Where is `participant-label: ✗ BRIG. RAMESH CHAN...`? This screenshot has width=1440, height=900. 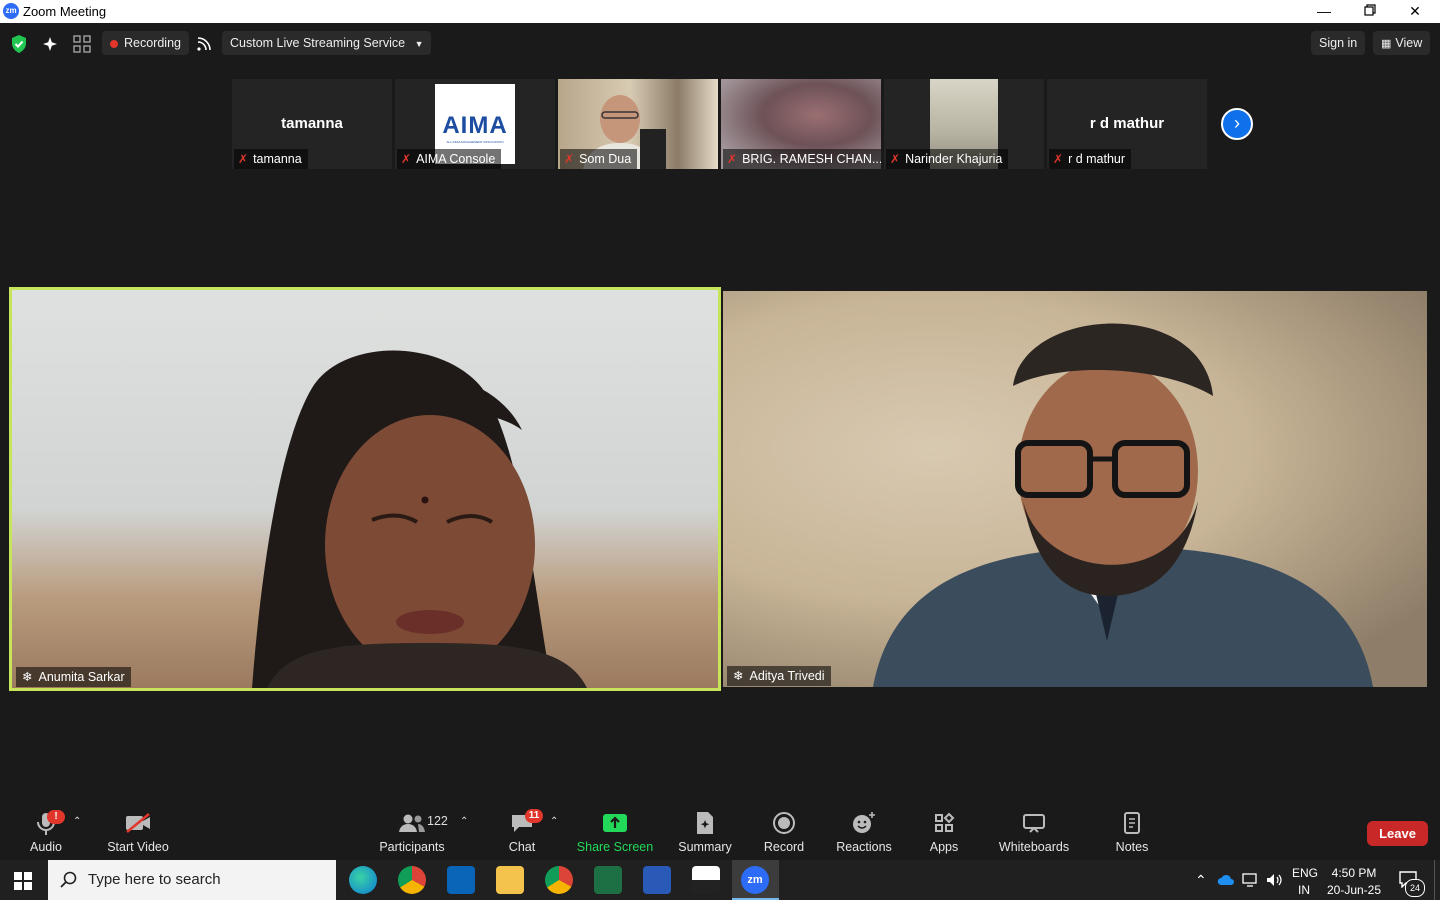 participant-label: ✗ BRIG. RAMESH CHAN... is located at coordinates (802, 159).